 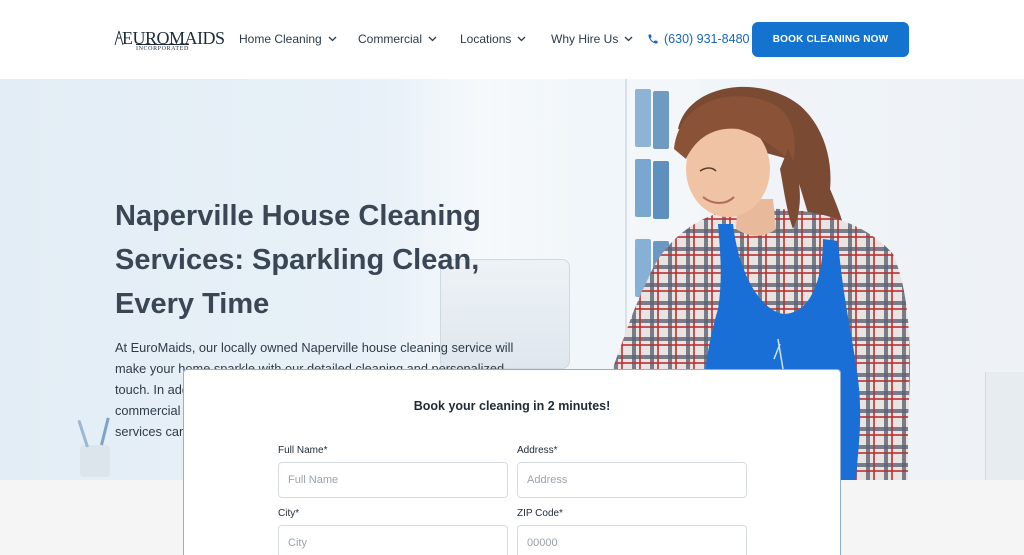 I want to click on pen-cup, so click(x=95, y=461).